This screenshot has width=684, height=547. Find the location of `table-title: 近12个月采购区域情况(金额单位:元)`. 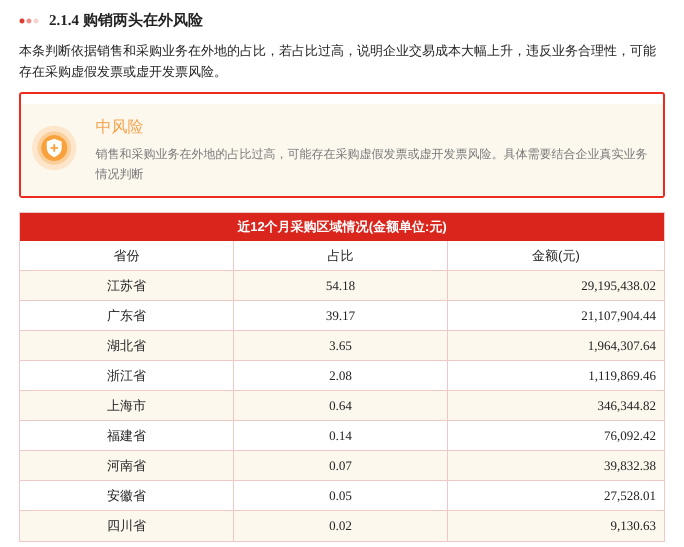

table-title: 近12个月采购区域情况(金额单位:元) is located at coordinates (342, 227).